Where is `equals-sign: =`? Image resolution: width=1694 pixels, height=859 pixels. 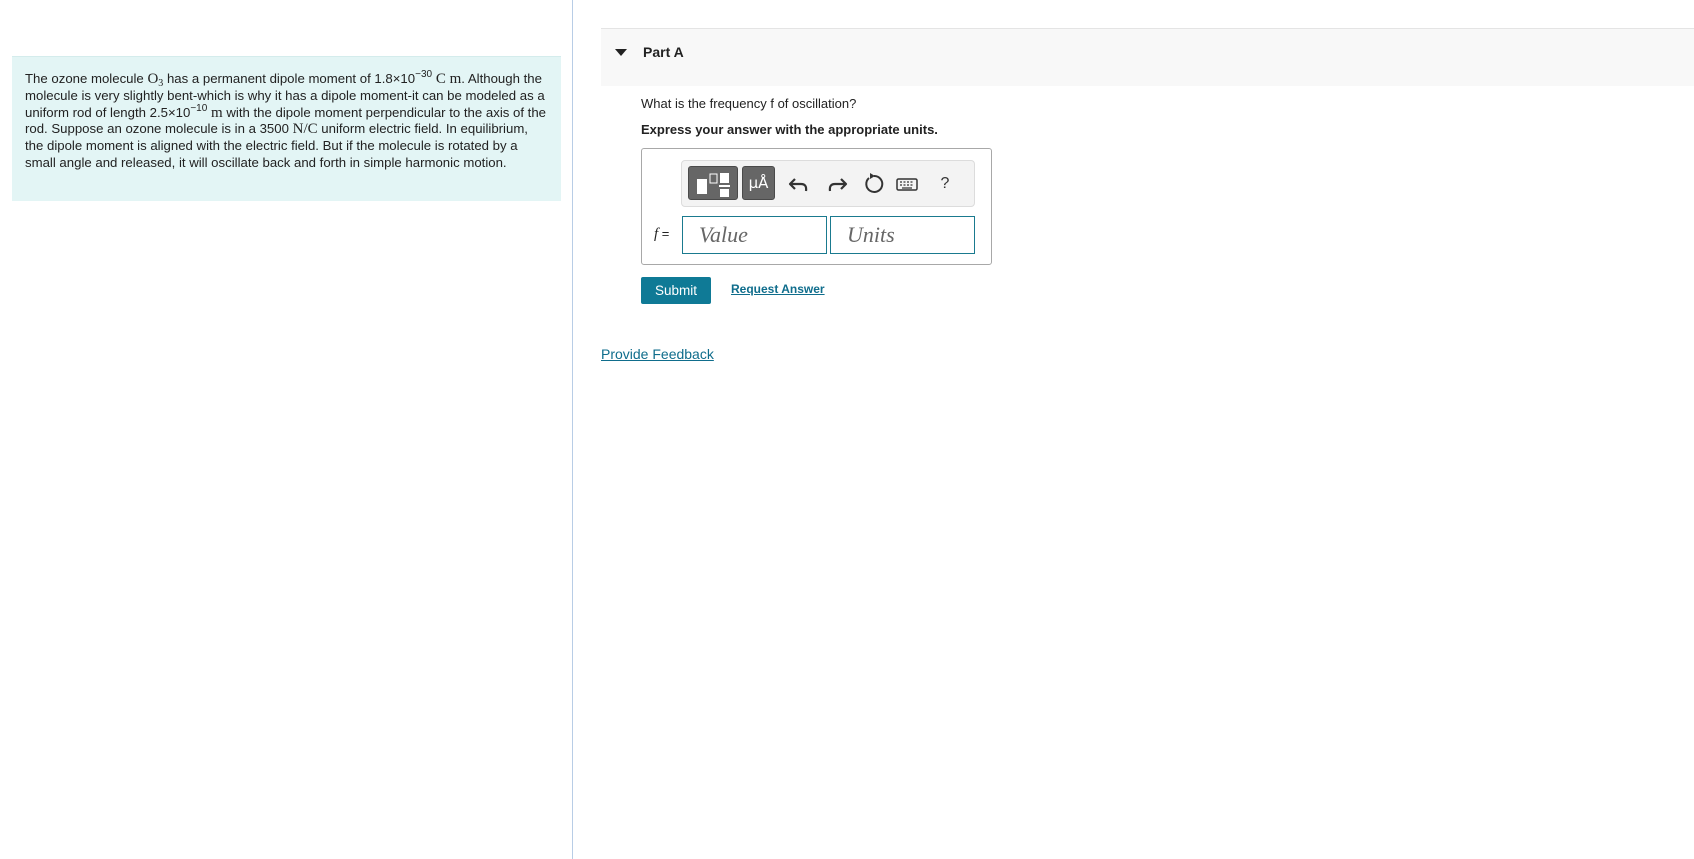
equals-sign: = is located at coordinates (664, 233).